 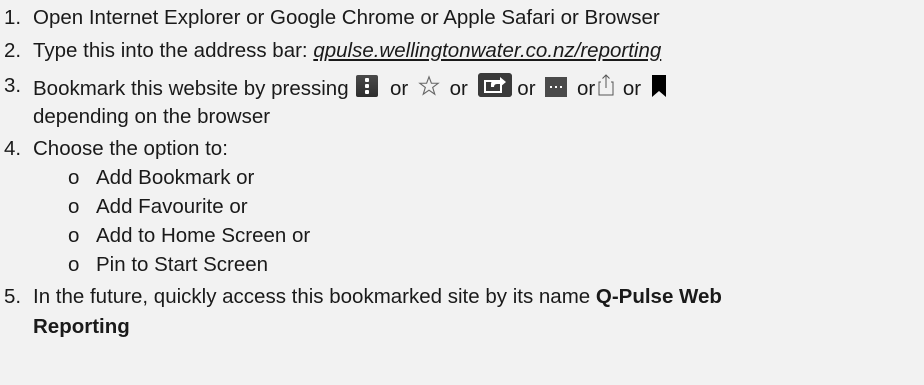 What do you see at coordinates (175, 177) in the screenshot?
I see `option-text: Add Bookmark or` at bounding box center [175, 177].